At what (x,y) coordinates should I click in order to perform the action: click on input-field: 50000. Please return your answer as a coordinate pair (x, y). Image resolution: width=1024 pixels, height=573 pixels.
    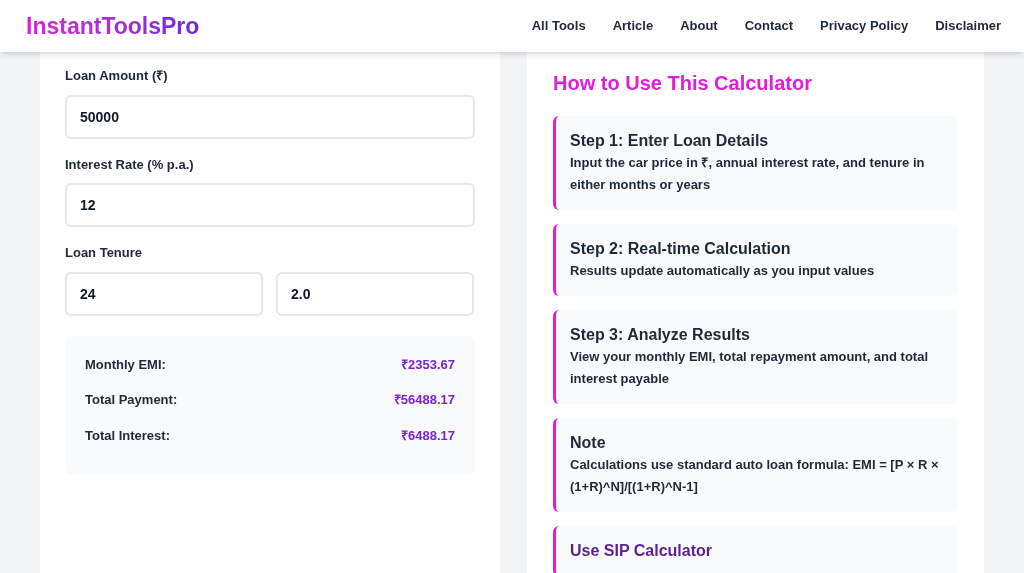
    Looking at the image, I should click on (270, 116).